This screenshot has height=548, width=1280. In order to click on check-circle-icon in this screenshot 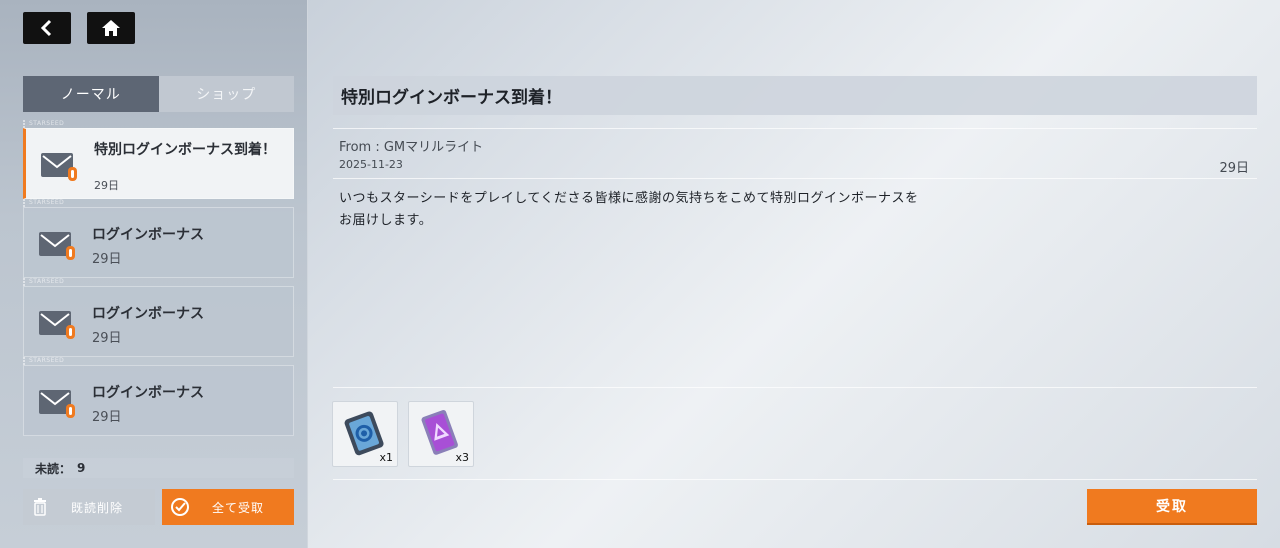, I will do `click(180, 507)`.